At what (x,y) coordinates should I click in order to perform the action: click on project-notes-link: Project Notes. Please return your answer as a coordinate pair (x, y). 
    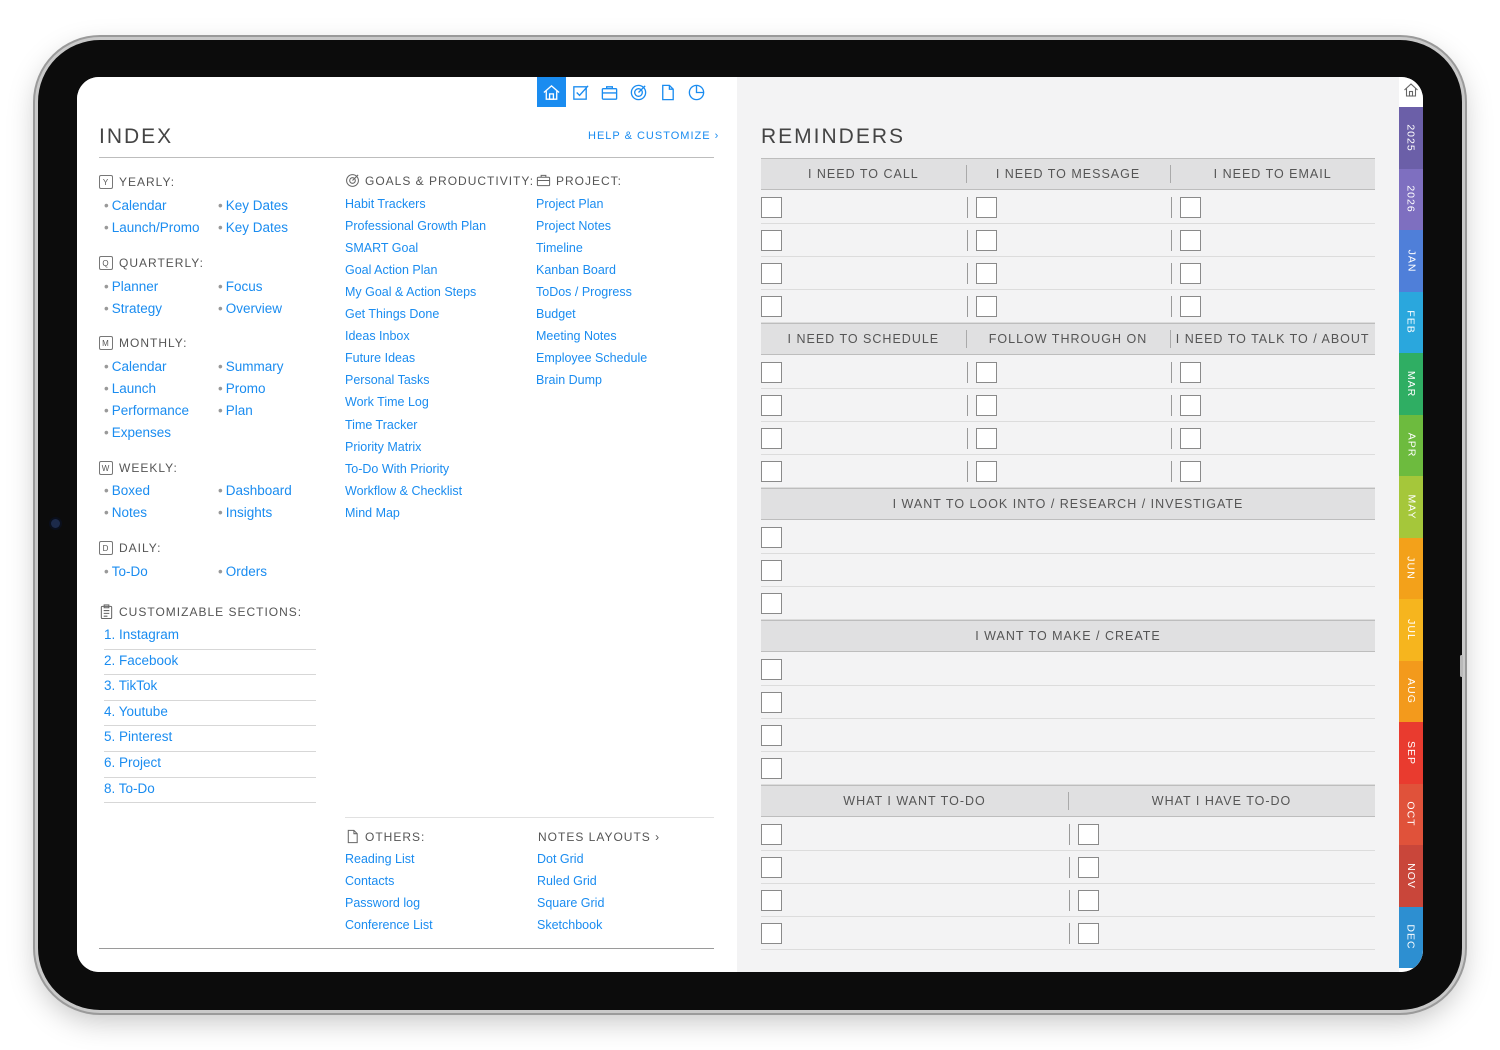
    Looking at the image, I should click on (573, 226).